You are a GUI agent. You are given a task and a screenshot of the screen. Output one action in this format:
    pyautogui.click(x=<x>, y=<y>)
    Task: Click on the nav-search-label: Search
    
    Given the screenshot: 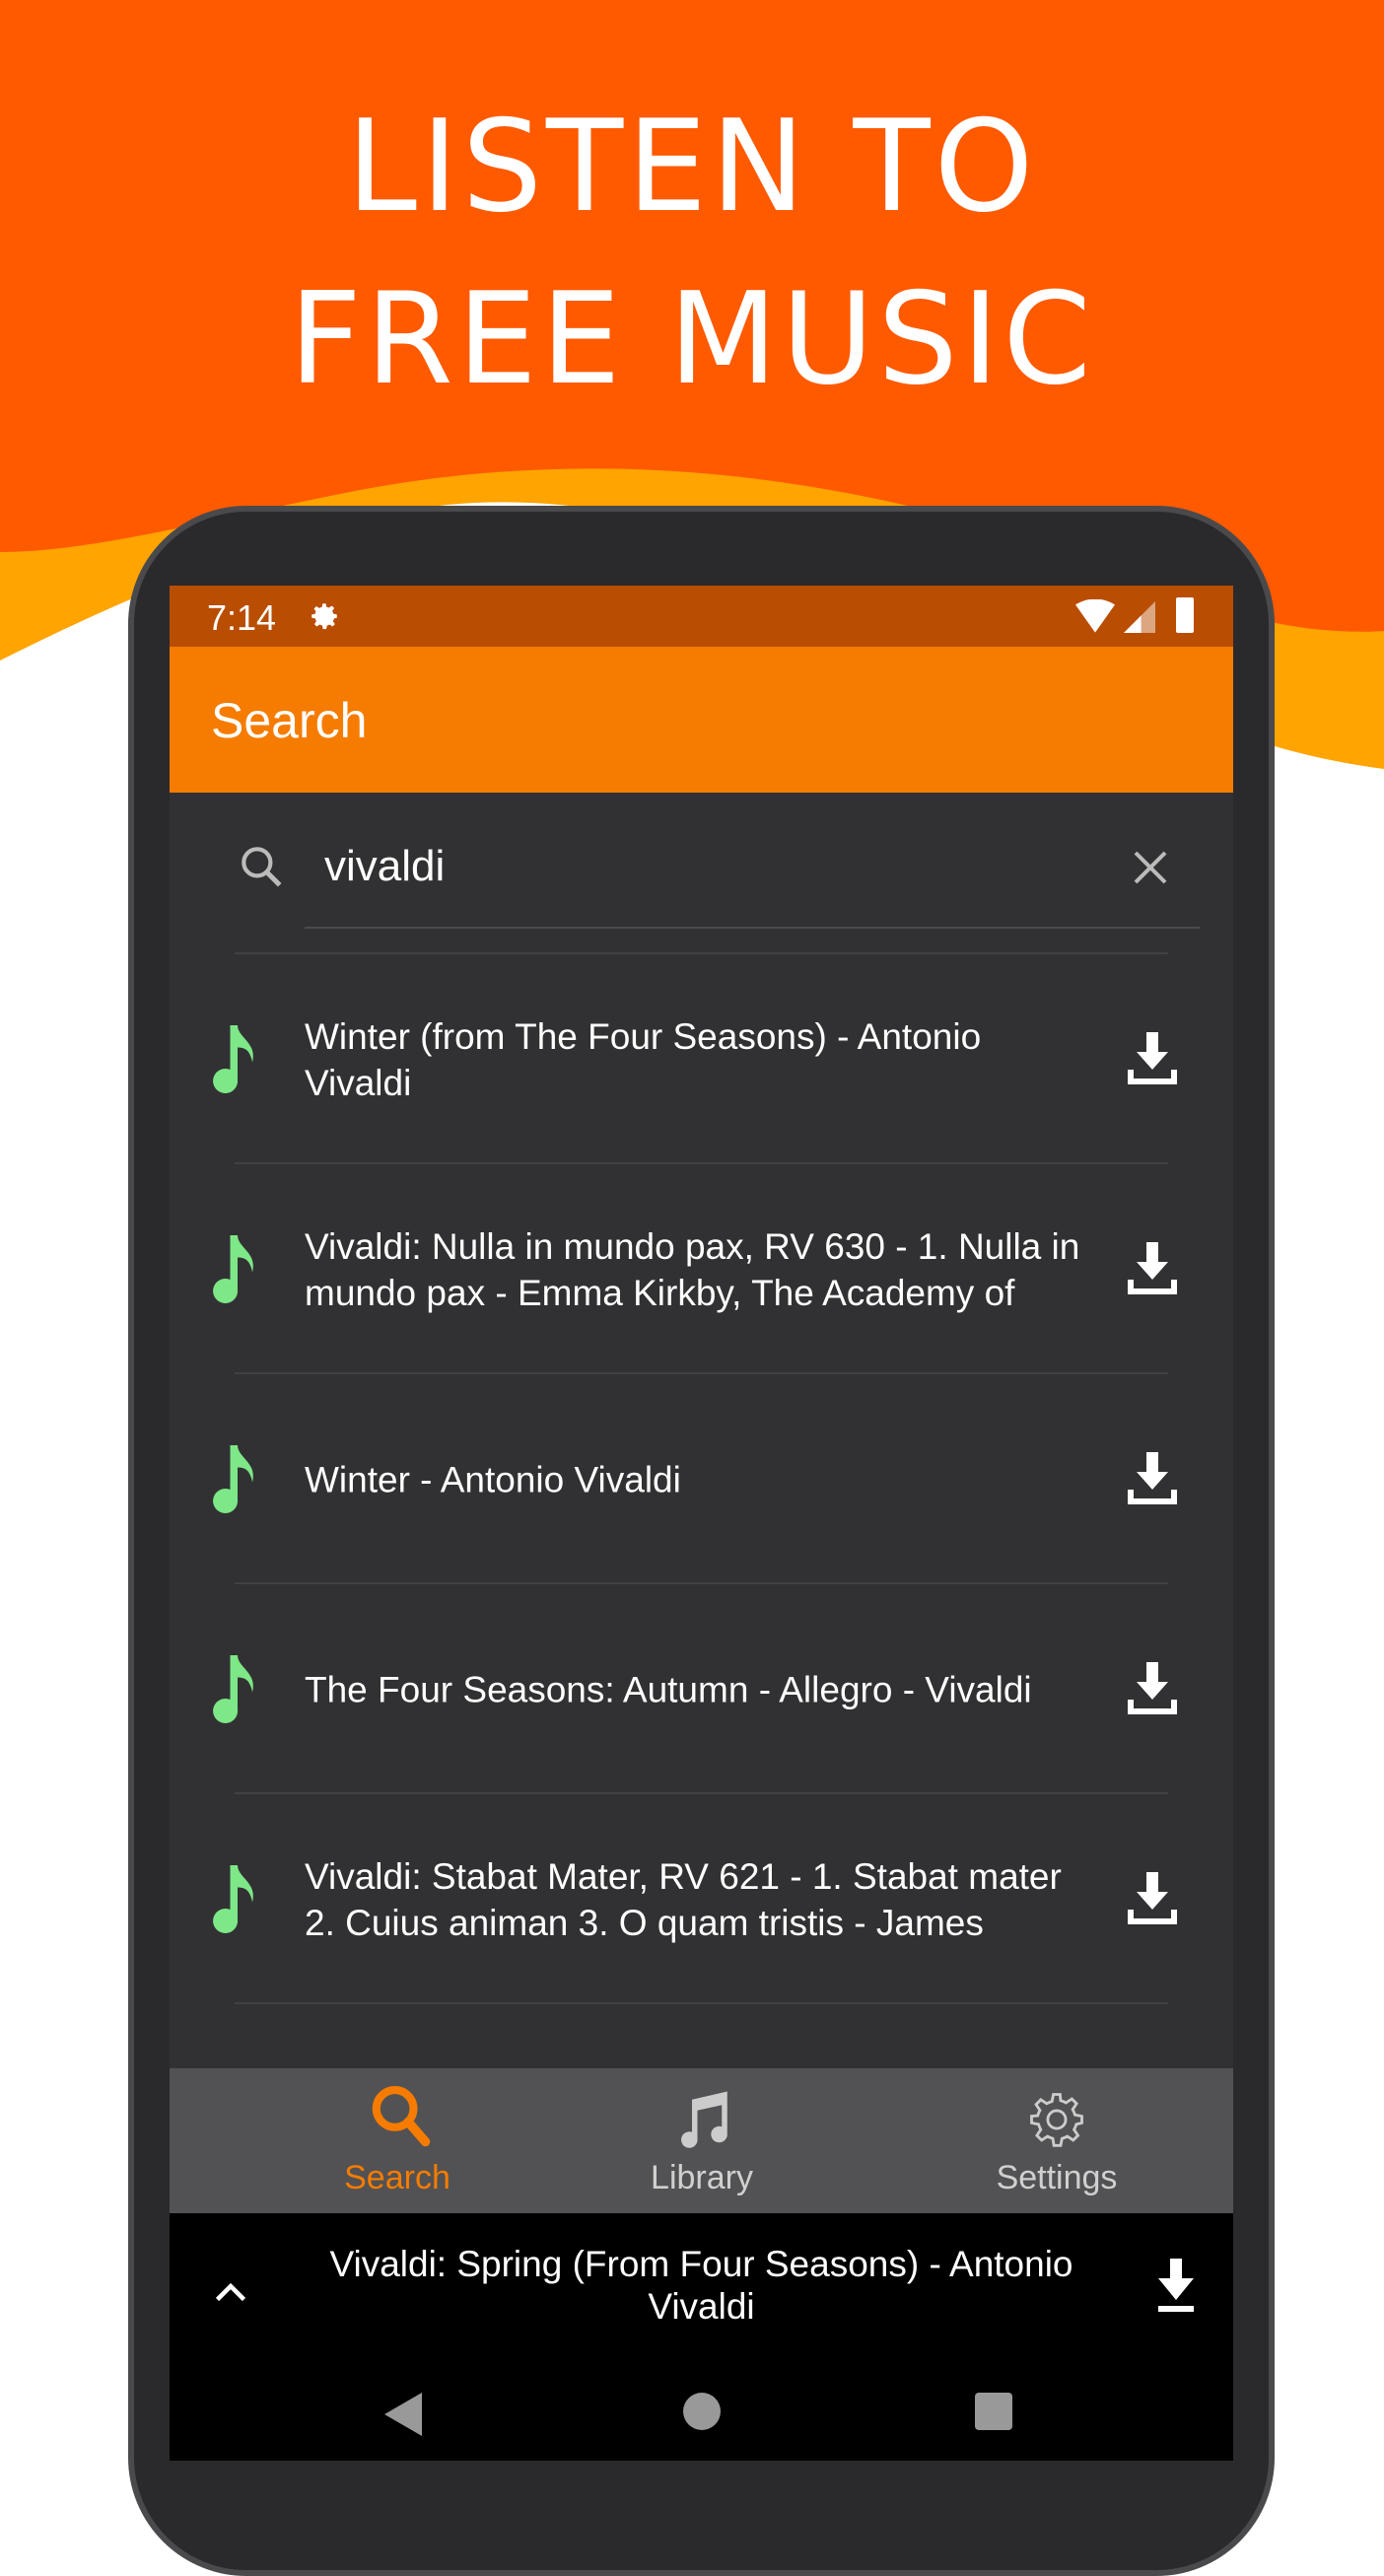 What is the action you would take?
    pyautogui.click(x=397, y=2177)
    